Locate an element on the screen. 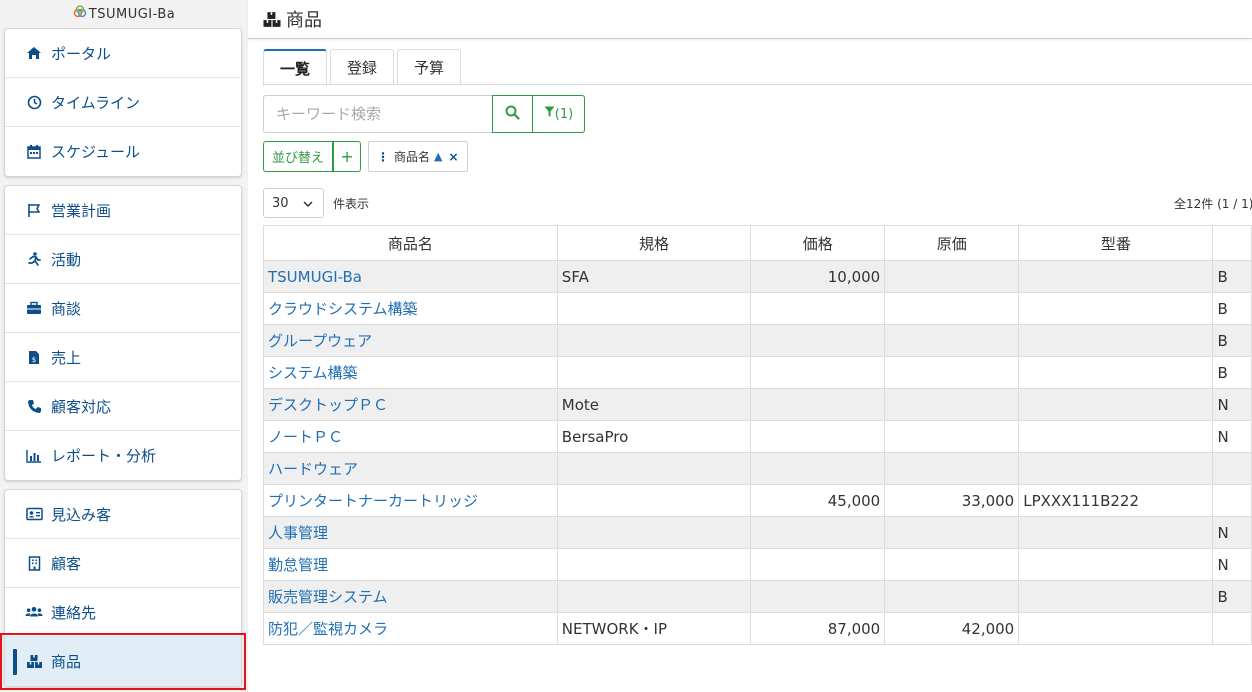 The width and height of the screenshot is (1252, 692). column-header-extra is located at coordinates (1232, 243).